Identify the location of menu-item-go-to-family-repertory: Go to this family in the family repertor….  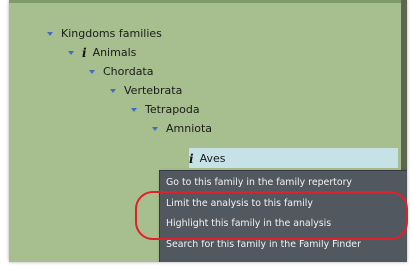
(259, 182).